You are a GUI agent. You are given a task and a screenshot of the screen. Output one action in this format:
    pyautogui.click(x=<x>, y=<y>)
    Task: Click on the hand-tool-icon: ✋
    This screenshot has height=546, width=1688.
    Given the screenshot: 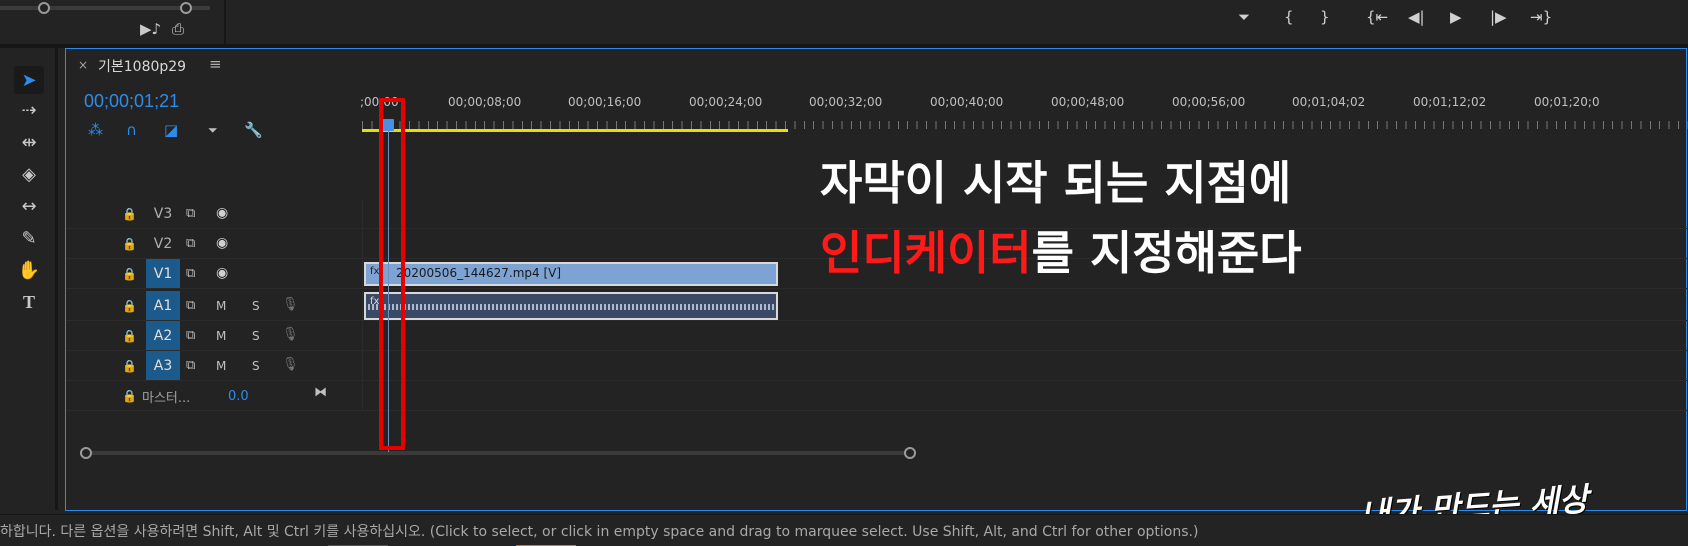 What is the action you would take?
    pyautogui.click(x=29, y=270)
    